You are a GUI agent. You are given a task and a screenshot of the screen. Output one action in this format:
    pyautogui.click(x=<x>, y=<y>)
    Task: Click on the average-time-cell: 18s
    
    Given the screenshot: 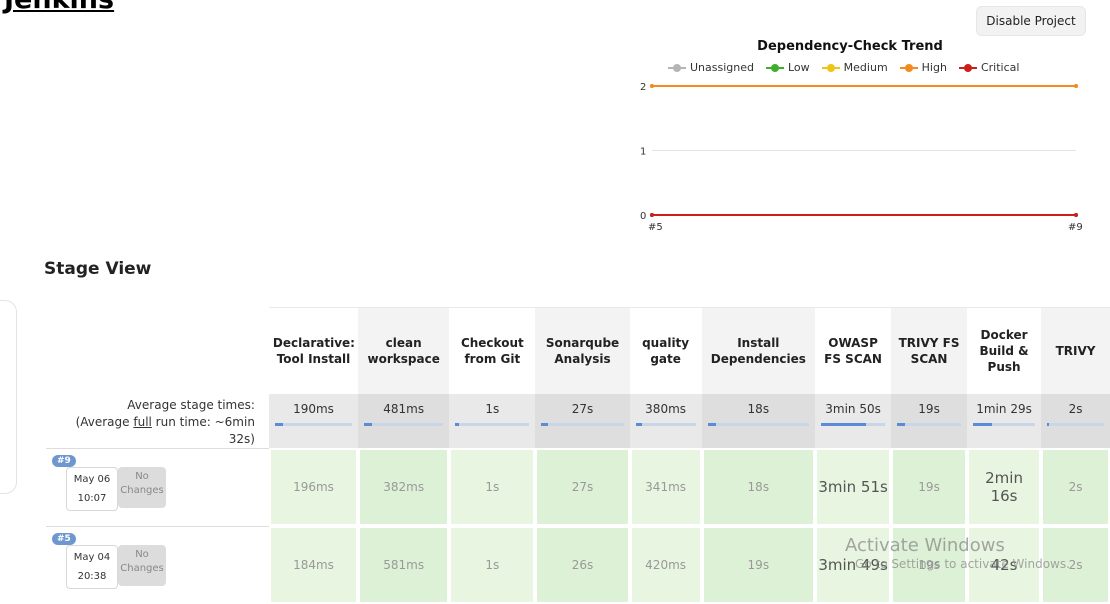 What is the action you would take?
    pyautogui.click(x=758, y=421)
    